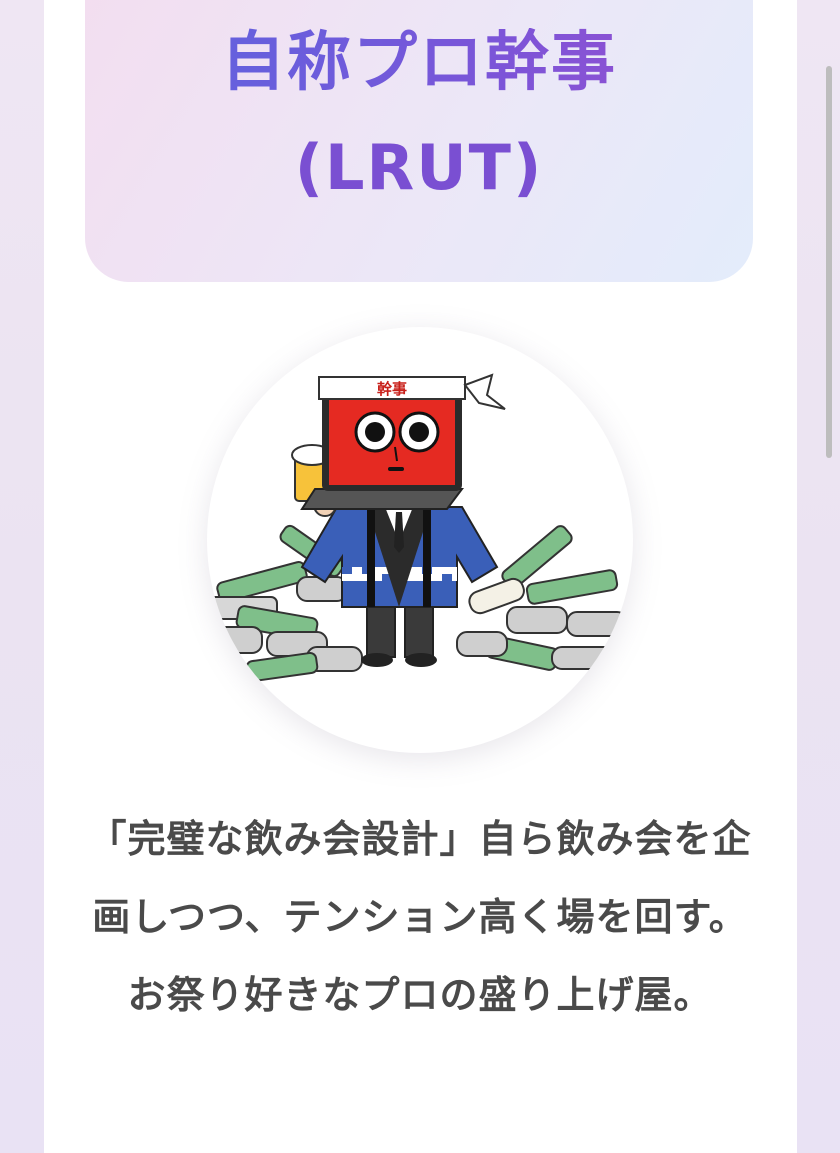 Image resolution: width=840 pixels, height=1153 pixels. Describe the element at coordinates (421, 660) in the screenshot. I see `right-shoe` at that location.